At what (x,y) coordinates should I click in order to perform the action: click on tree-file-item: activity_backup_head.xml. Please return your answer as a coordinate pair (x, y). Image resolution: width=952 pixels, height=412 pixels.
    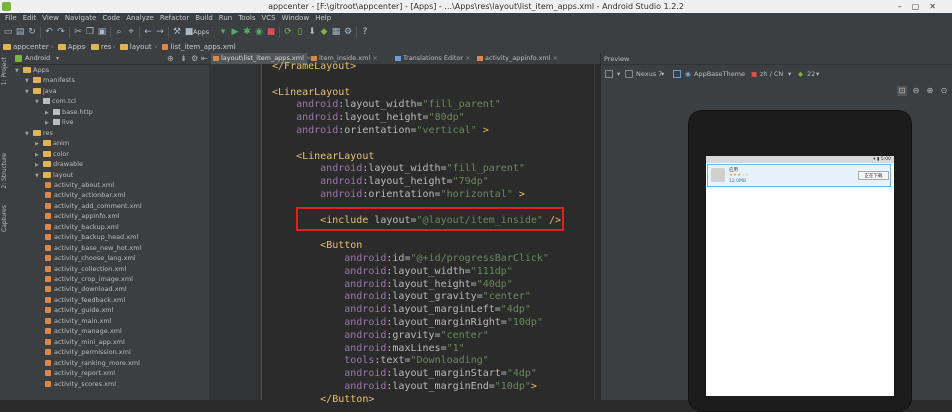
    Looking at the image, I should click on (91, 237).